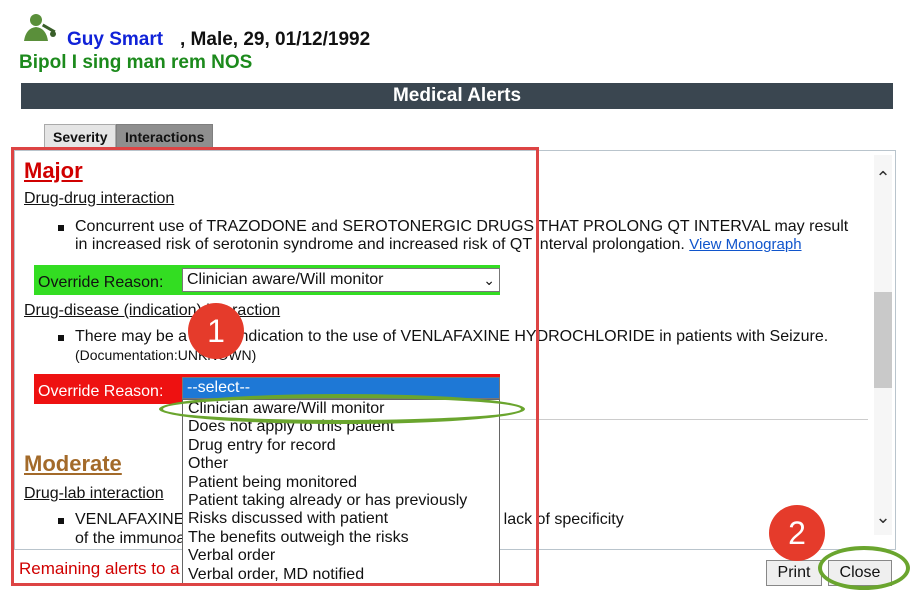  I want to click on scrollbar-thumb, so click(883, 340).